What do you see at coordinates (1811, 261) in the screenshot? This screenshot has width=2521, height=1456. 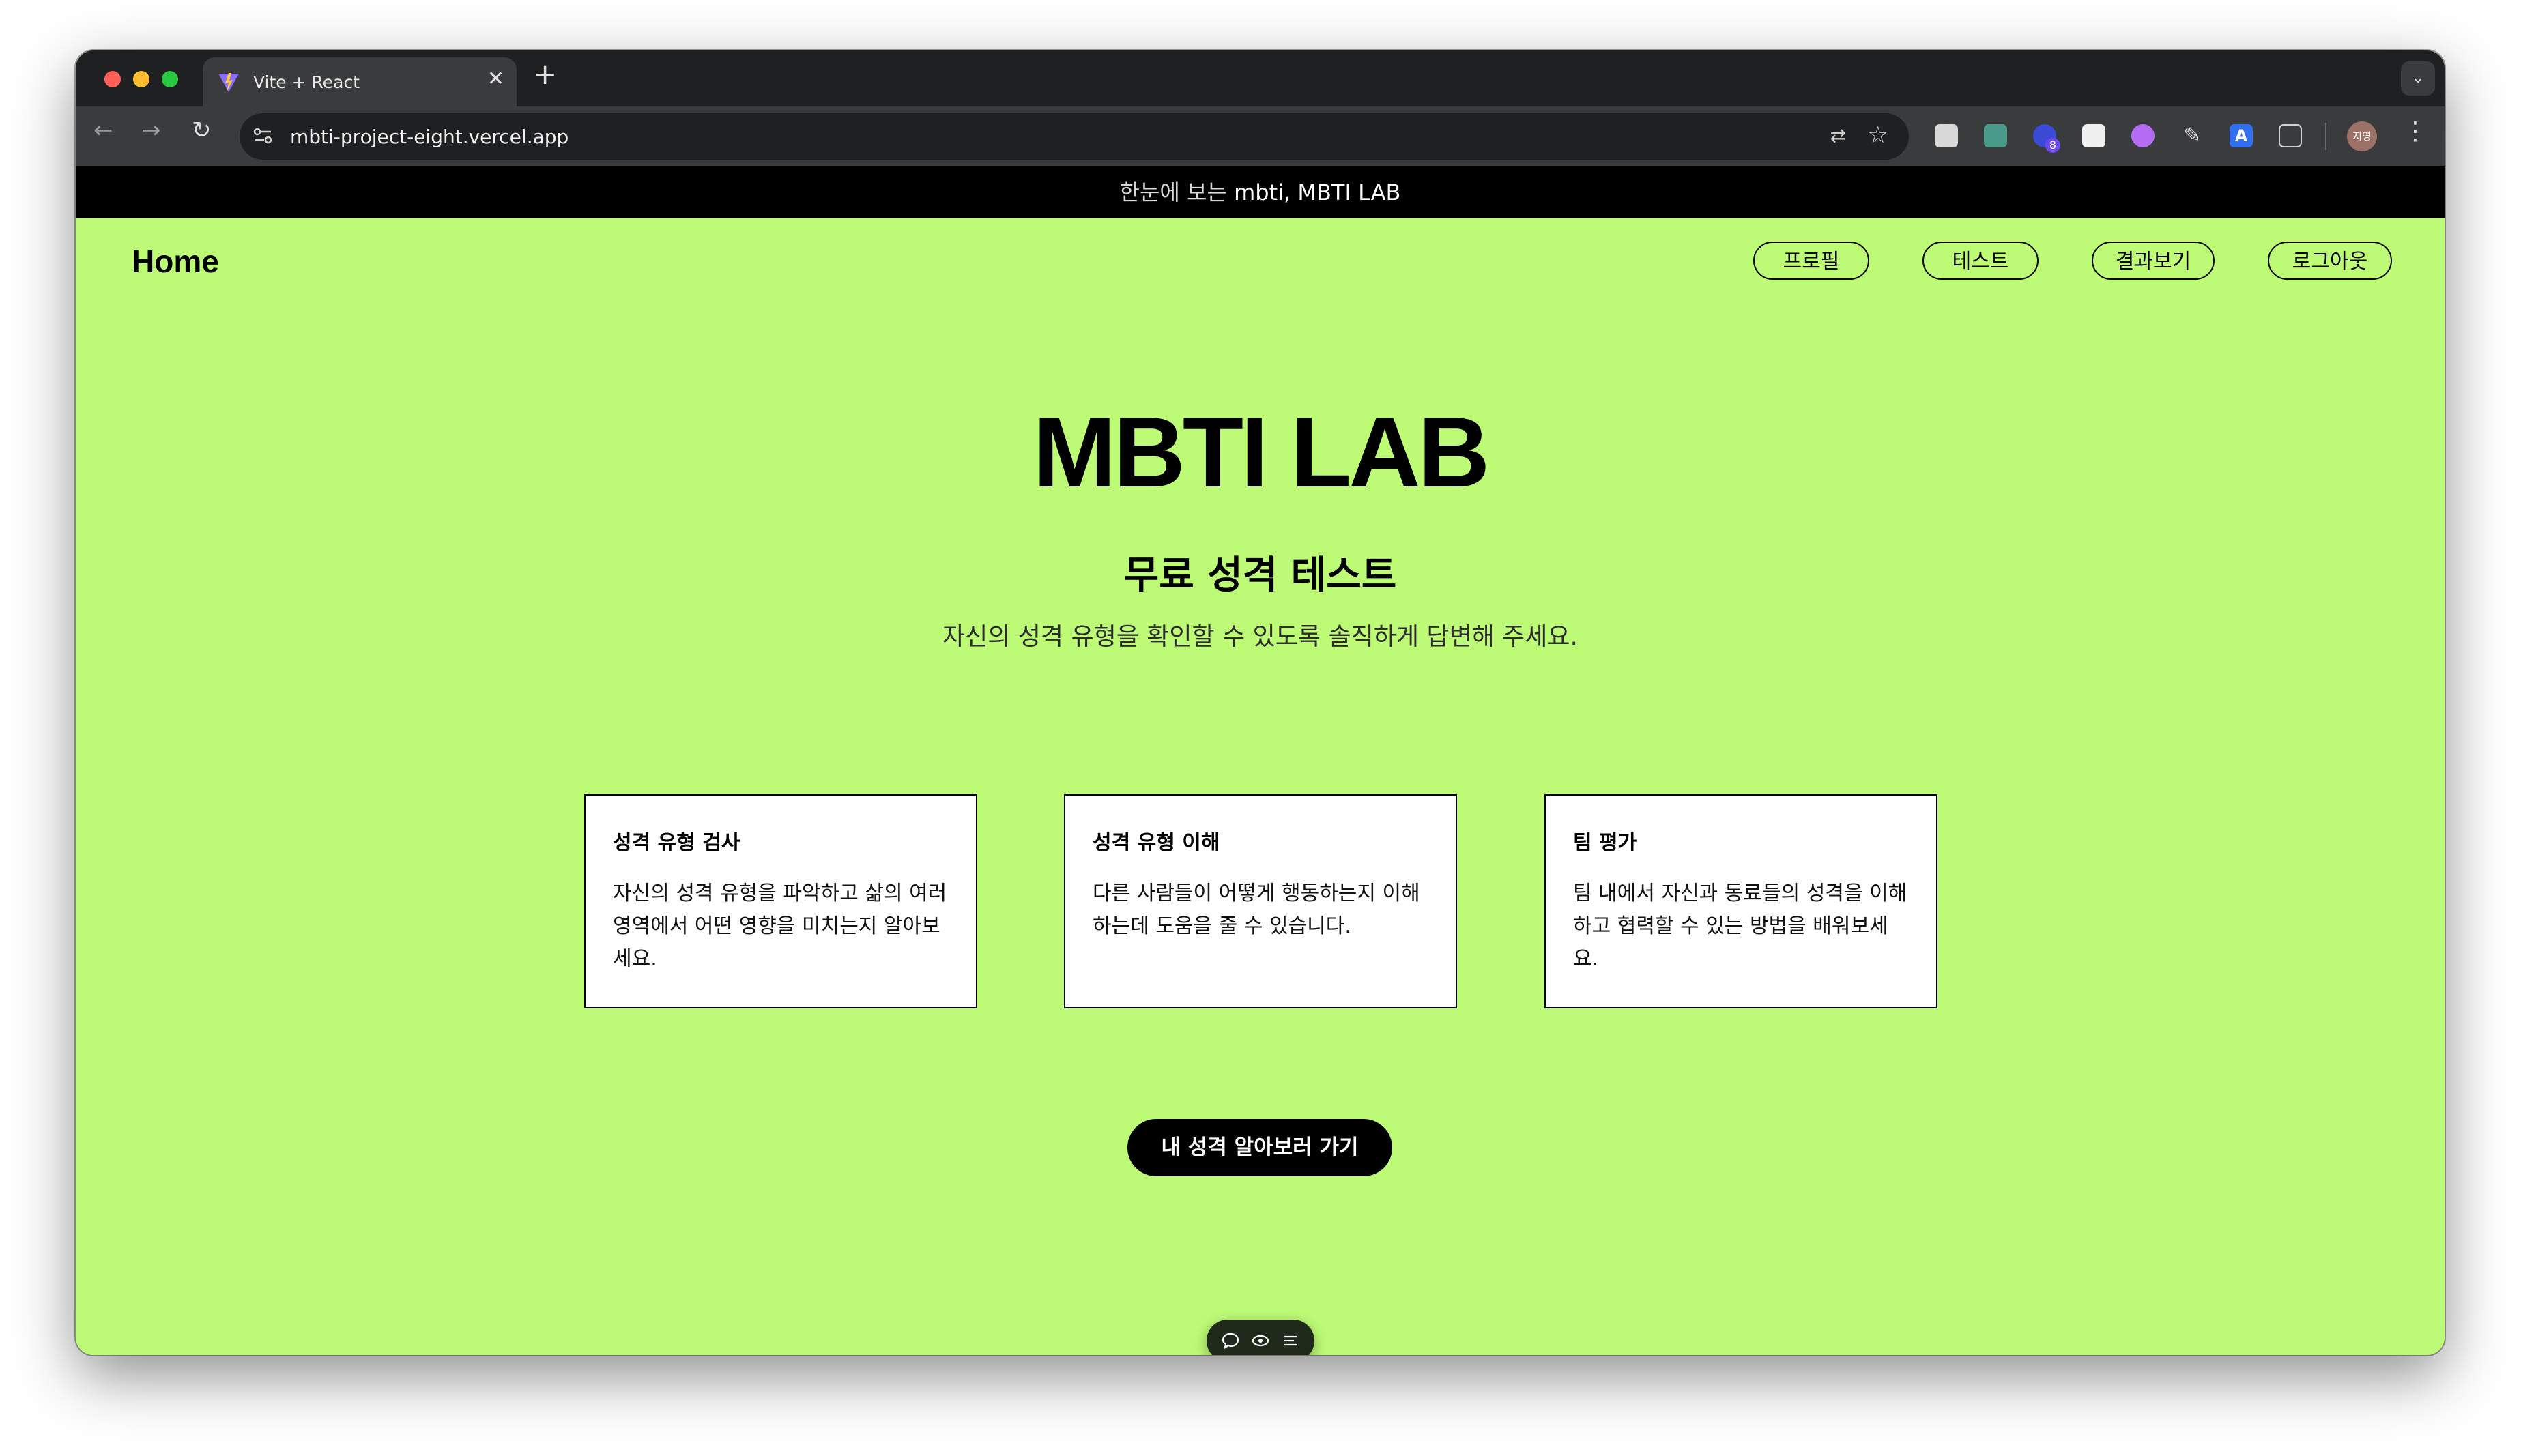 I see `nav-profile-button: 프로필` at bounding box center [1811, 261].